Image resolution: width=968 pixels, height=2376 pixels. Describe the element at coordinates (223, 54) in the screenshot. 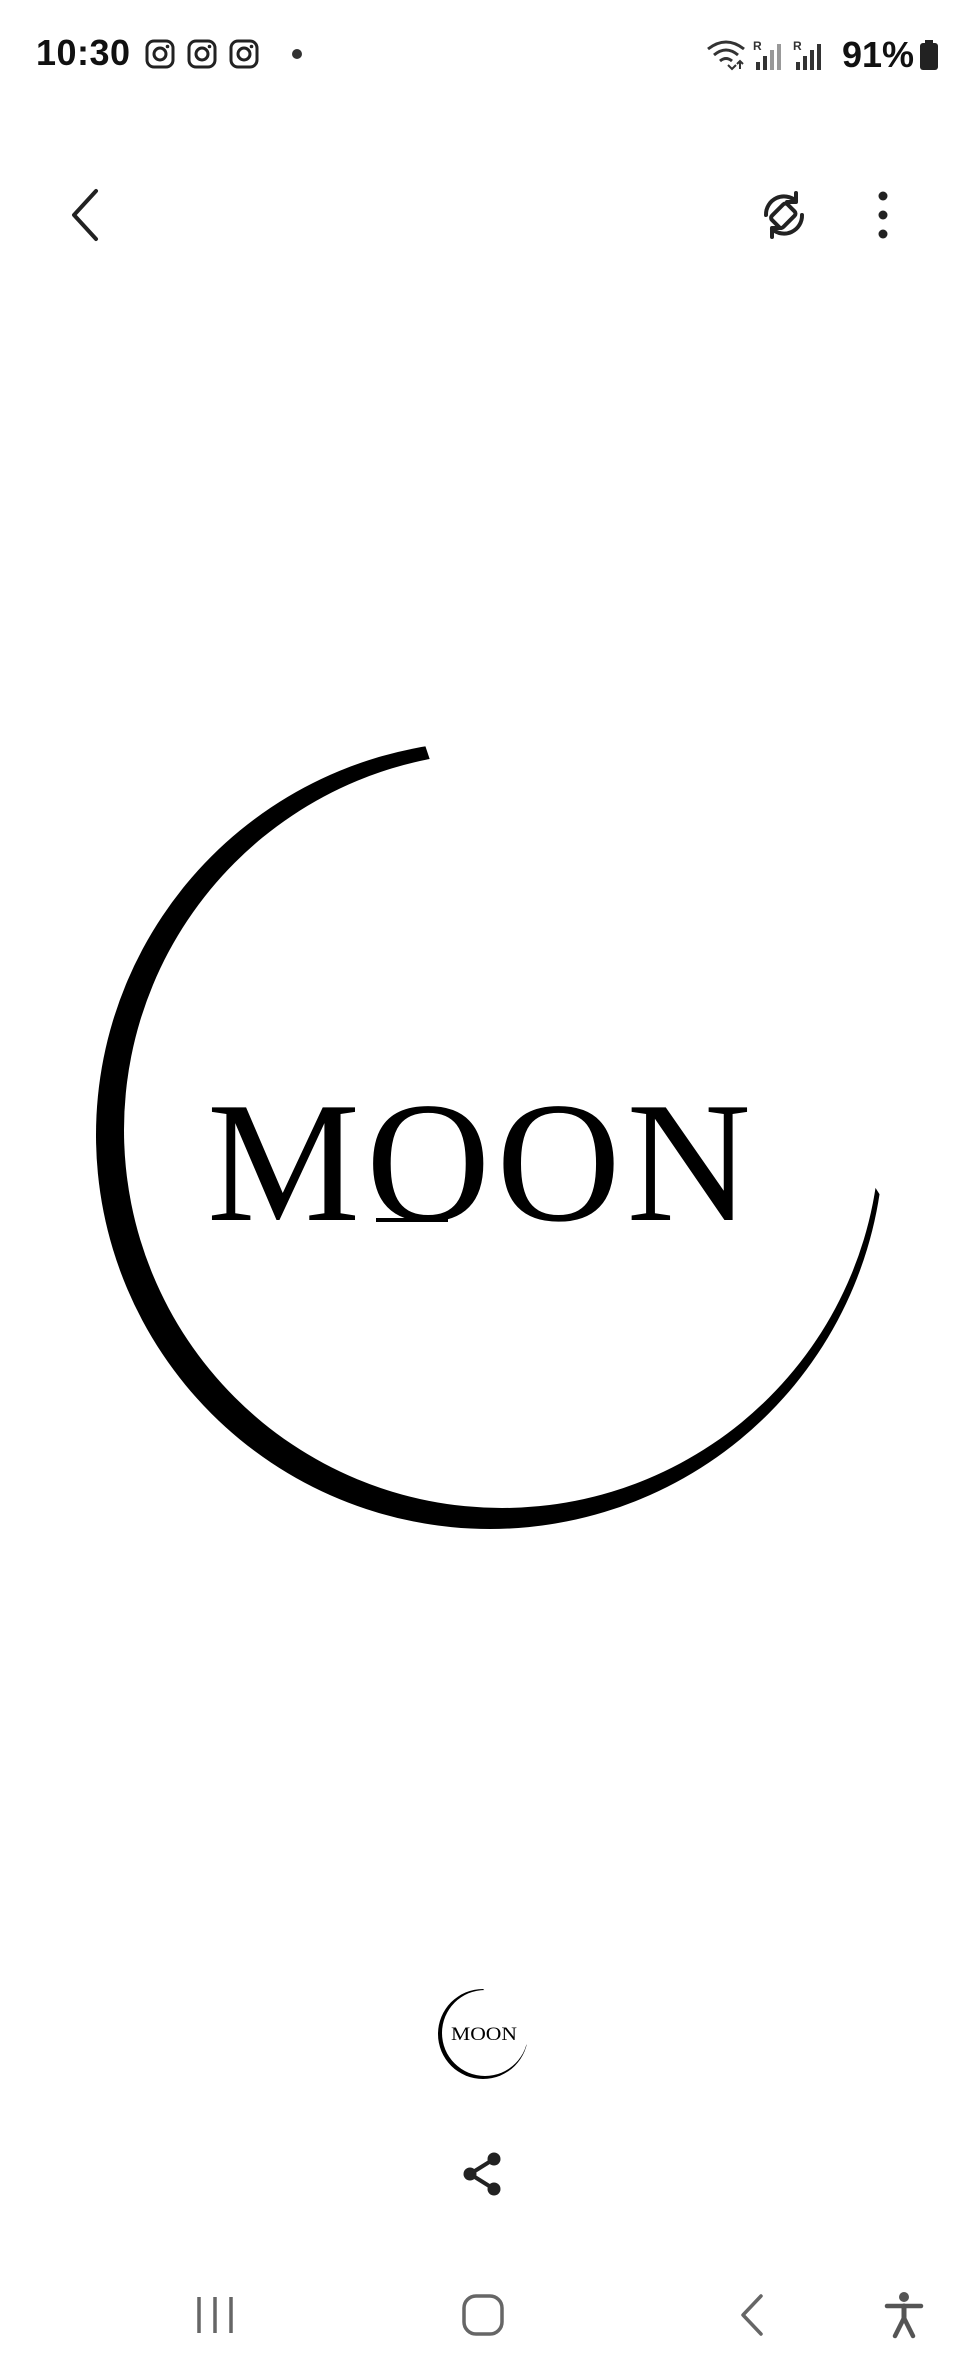

I see `notification-icons` at that location.